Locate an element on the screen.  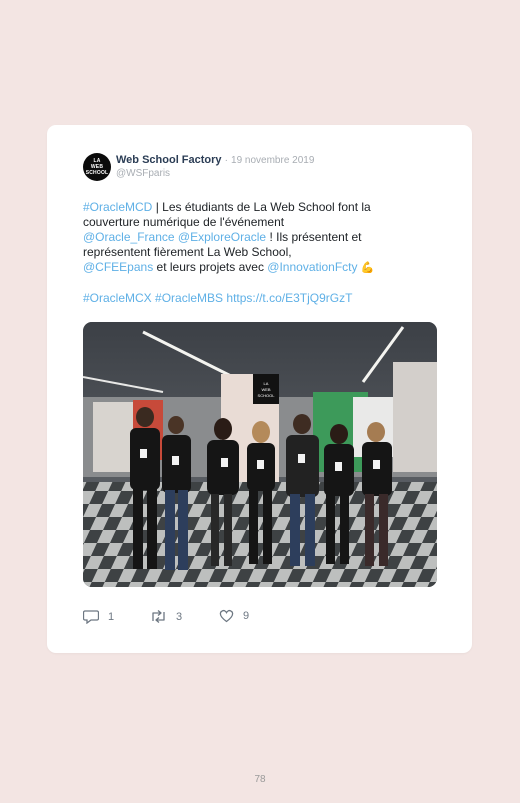
tweet-text-segment: représentent fièrement La Web School, is located at coordinates (187, 252).